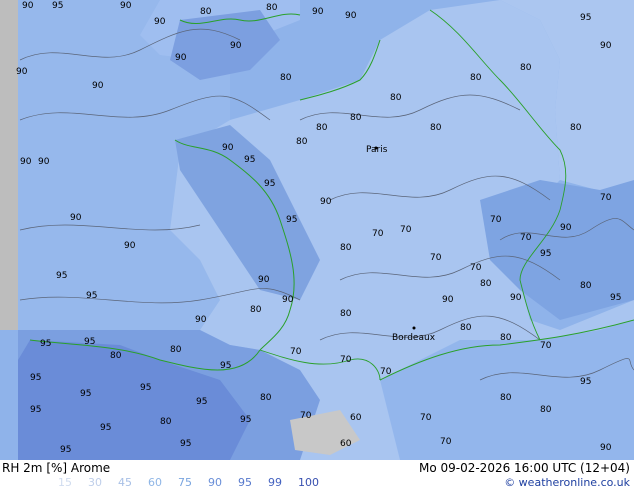 Image resolution: width=634 pixels, height=490 pixels. Describe the element at coordinates (155, 482) in the screenshot. I see `legend-value: 60` at that location.